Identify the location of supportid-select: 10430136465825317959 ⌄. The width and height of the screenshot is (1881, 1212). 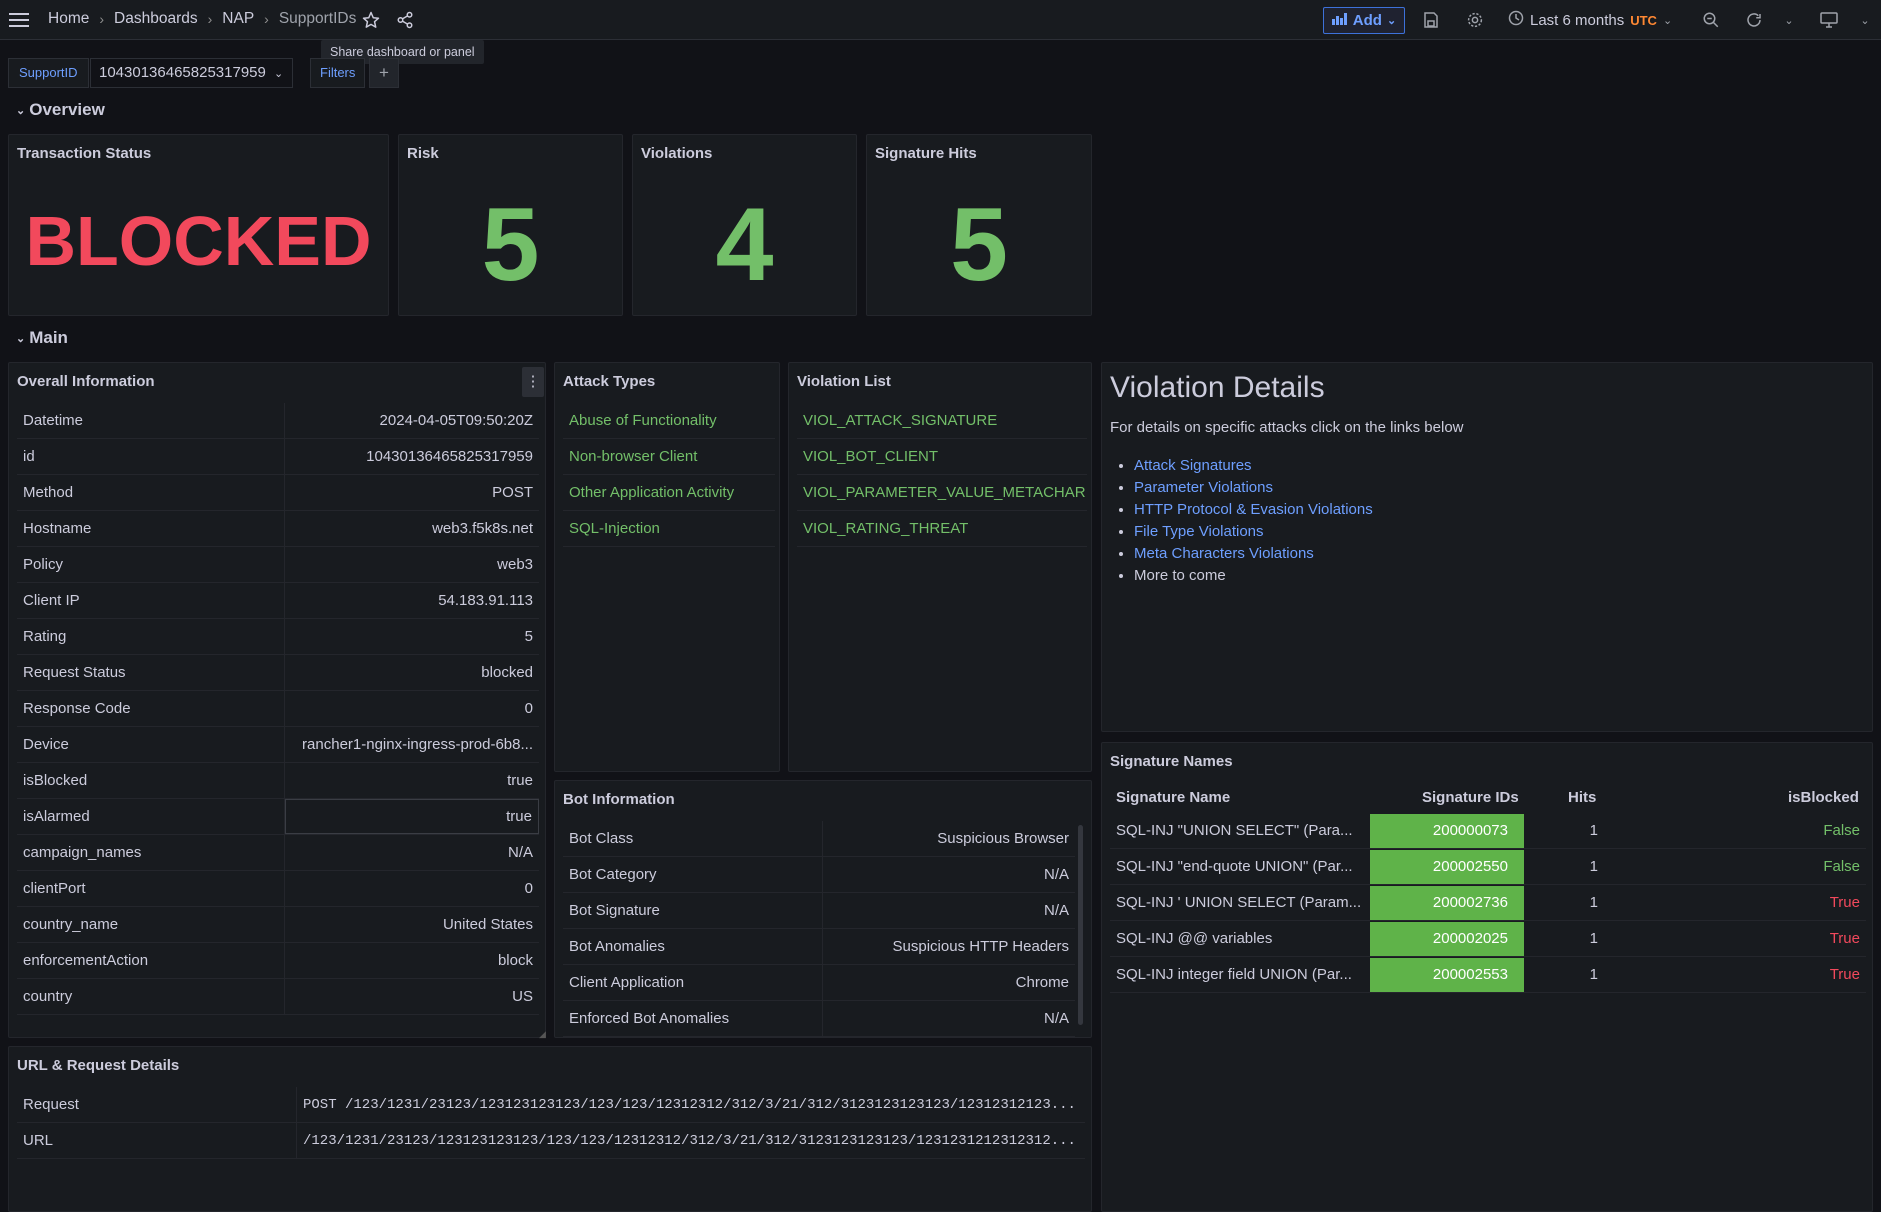
(191, 73).